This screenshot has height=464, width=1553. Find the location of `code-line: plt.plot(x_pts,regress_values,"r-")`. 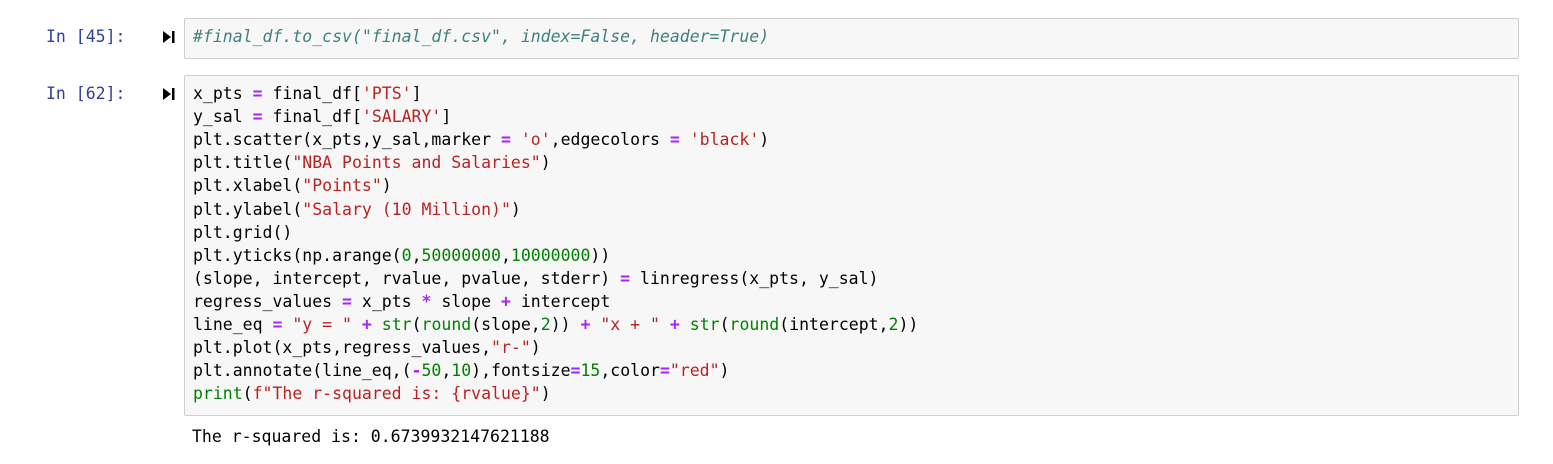

code-line: plt.plot(x_pts,regress_values,"r-") is located at coordinates (367, 347).